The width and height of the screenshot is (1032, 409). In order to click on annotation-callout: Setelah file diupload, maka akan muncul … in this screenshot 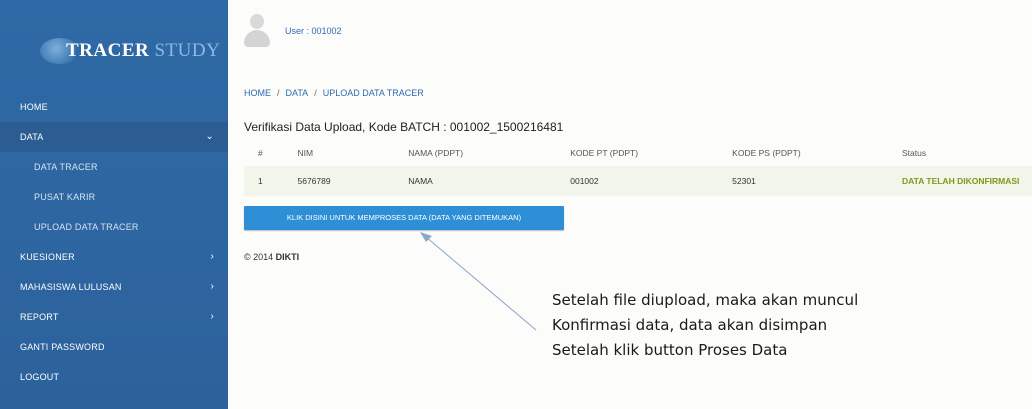, I will do `click(705, 325)`.